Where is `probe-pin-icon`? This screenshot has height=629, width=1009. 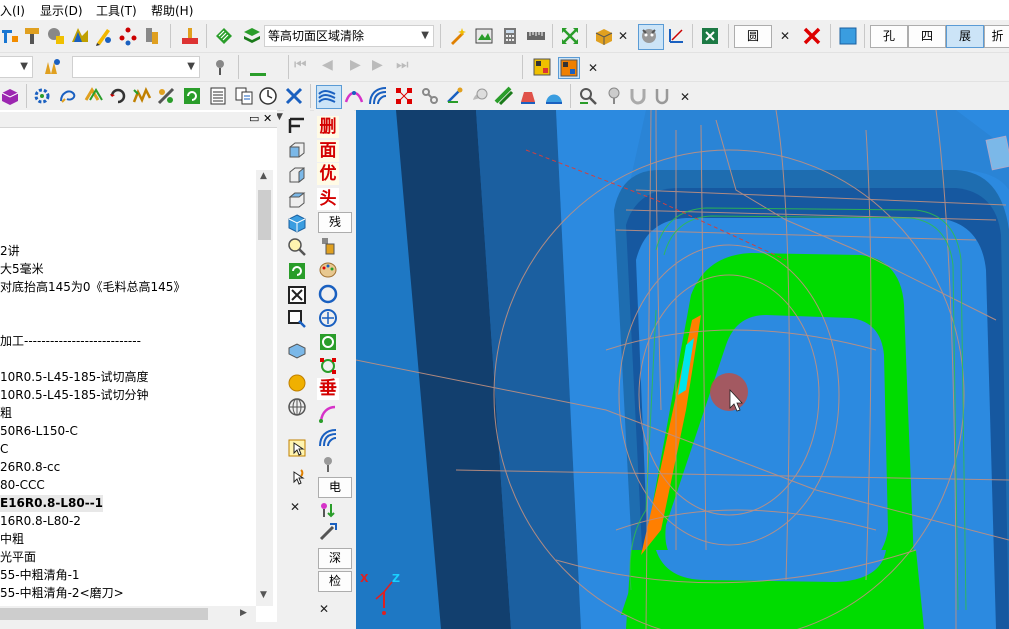
probe-pin-icon is located at coordinates (328, 464).